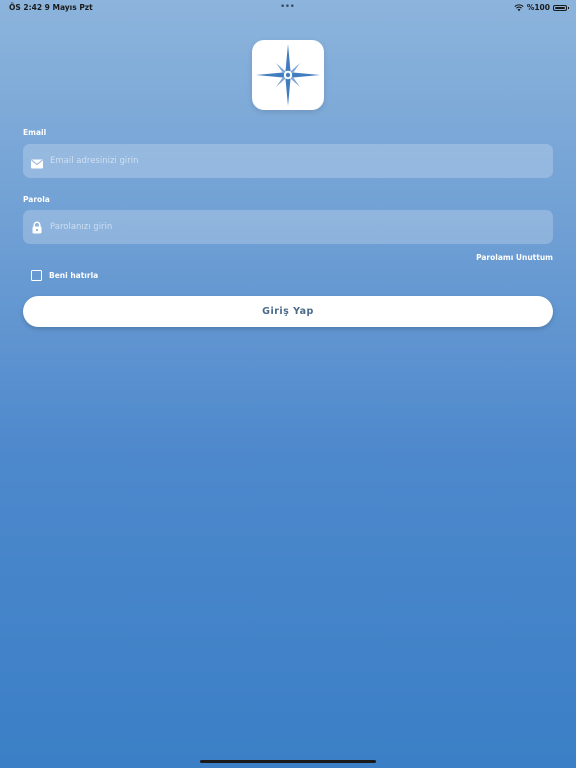  Describe the element at coordinates (37, 163) in the screenshot. I see `envelope-icon` at that location.